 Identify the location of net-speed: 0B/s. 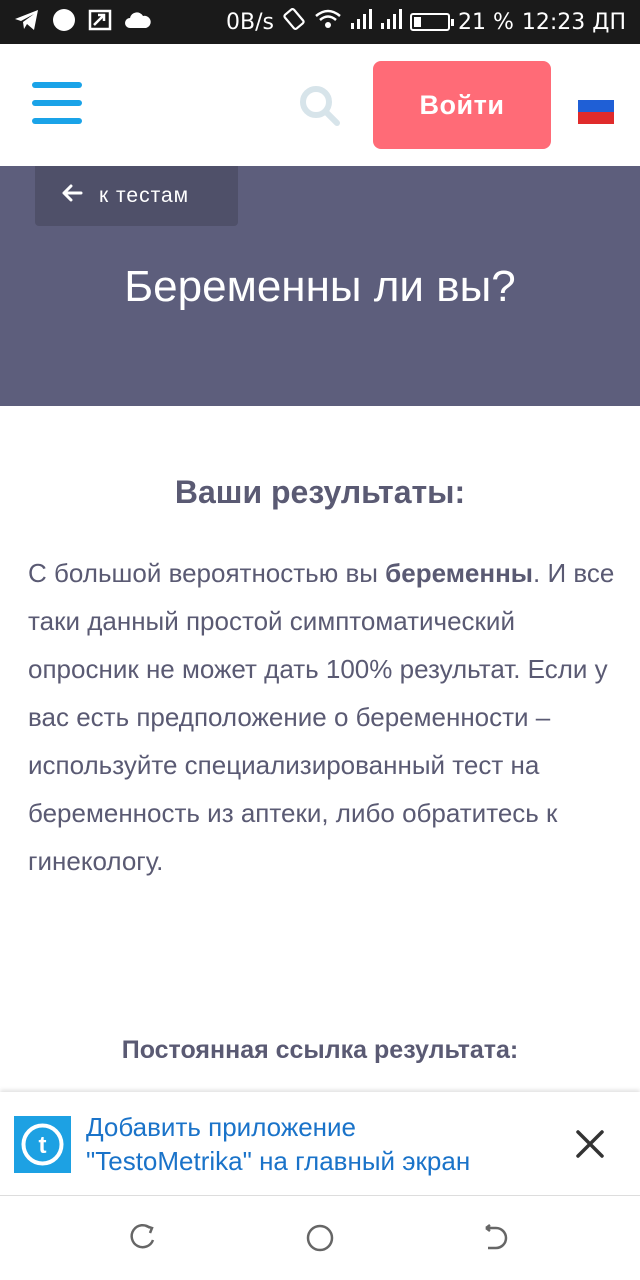
(250, 22).